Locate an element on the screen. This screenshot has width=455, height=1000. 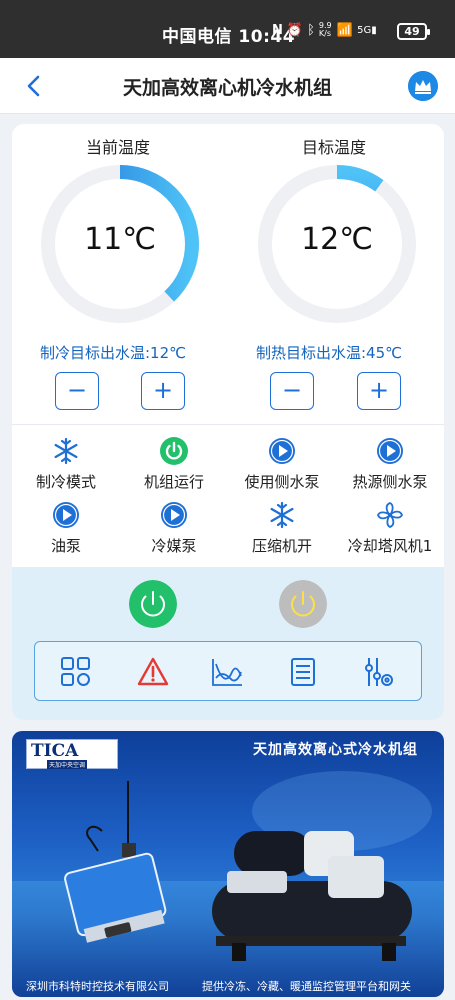
alarm-icon is located at coordinates (153, 672).